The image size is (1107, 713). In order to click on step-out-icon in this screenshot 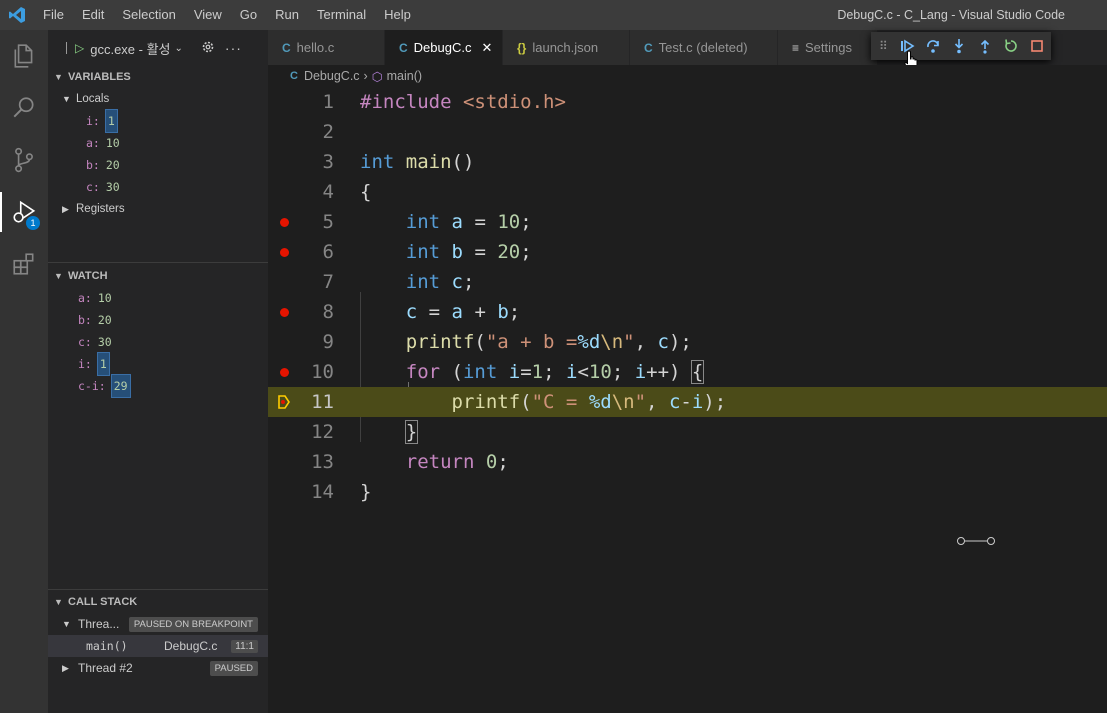, I will do `click(984, 46)`.